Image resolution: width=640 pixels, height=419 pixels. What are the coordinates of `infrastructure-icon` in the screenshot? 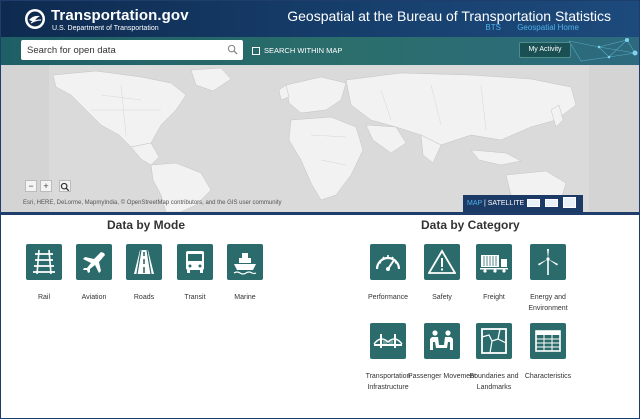 It's located at (388, 341).